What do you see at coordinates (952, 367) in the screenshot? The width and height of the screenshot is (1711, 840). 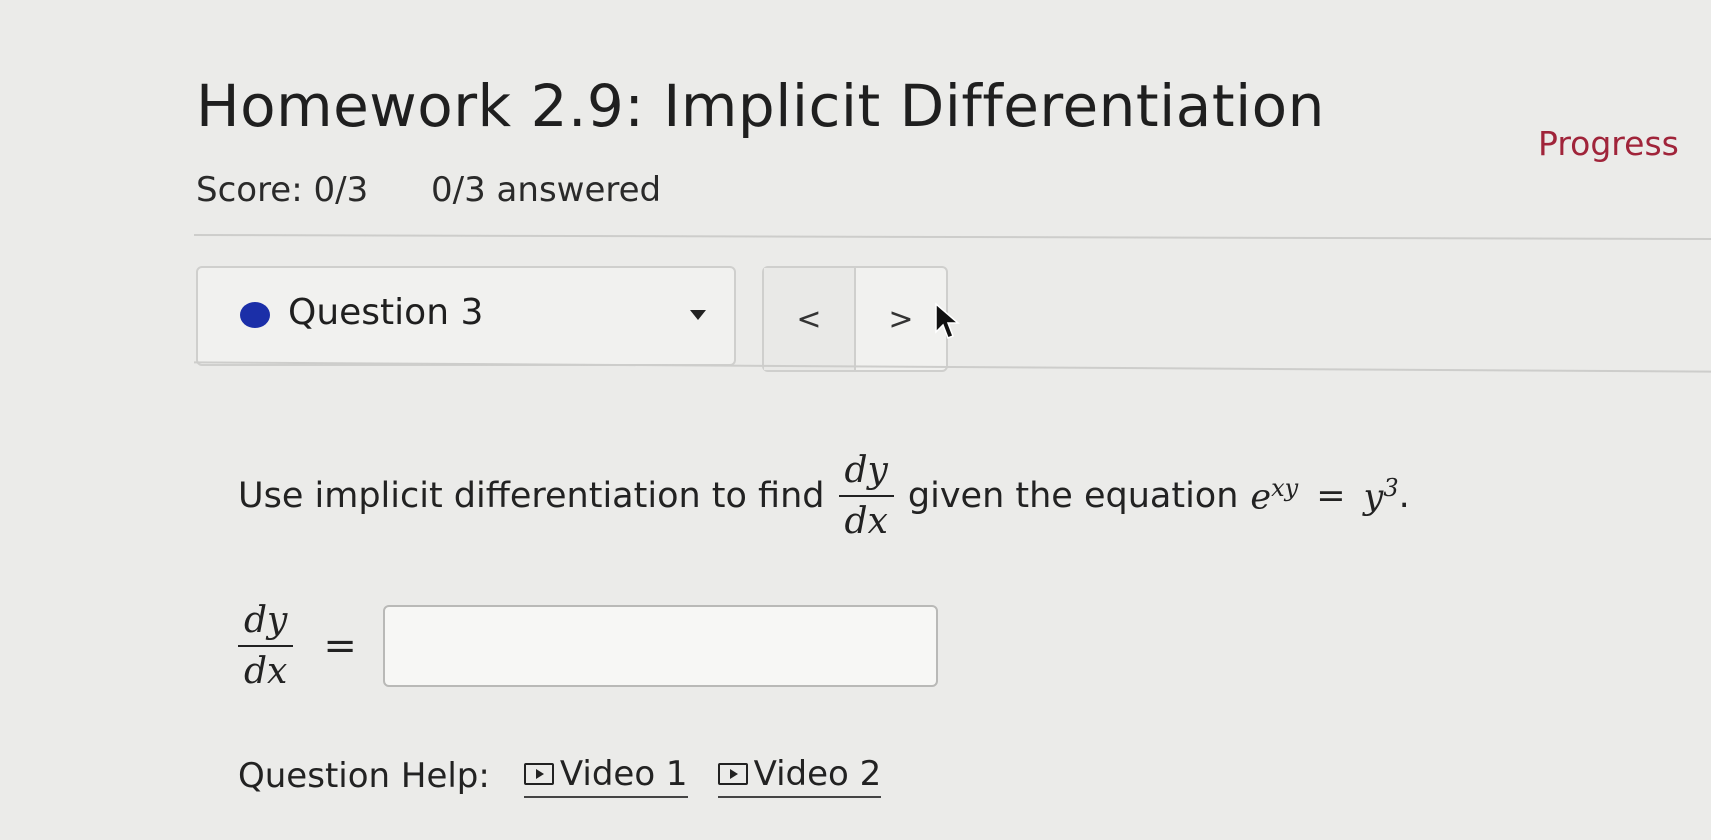 I see `divider-bottom` at bounding box center [952, 367].